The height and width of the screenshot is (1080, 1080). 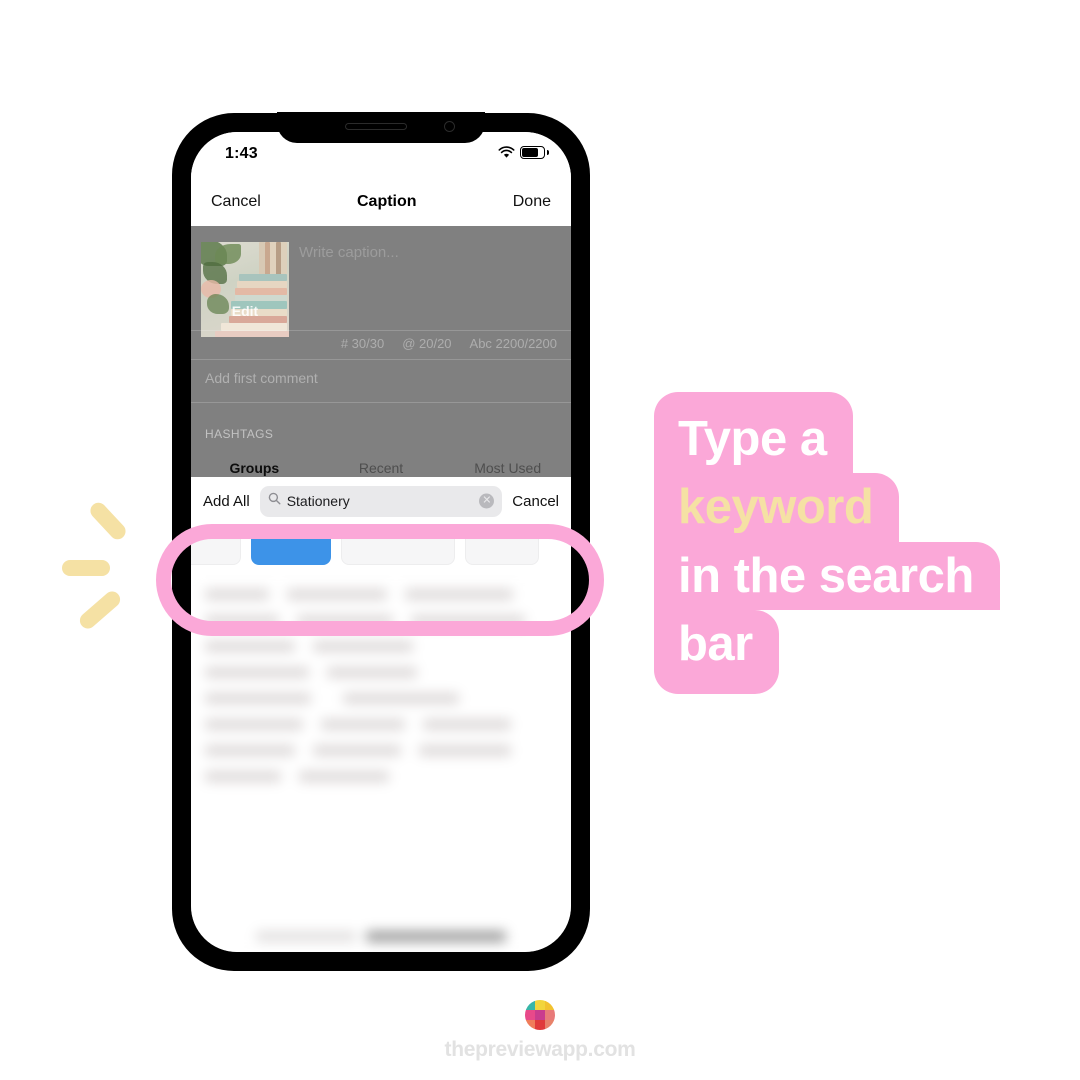 I want to click on post-thumbnail: Edit, so click(x=245, y=289).